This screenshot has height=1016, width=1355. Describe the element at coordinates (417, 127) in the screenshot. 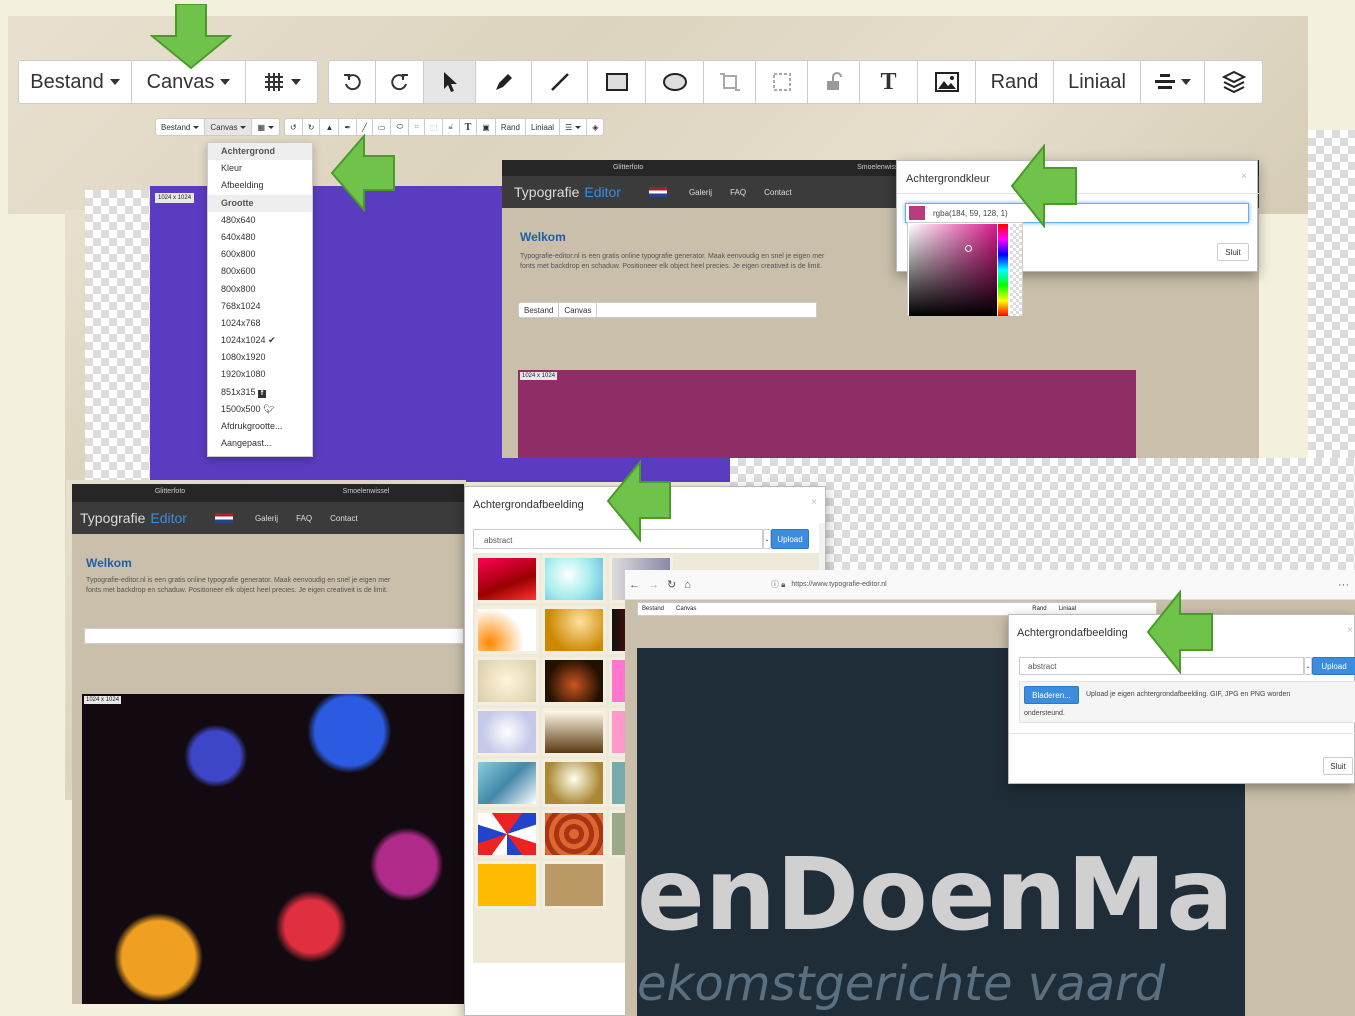

I see `crop-tool-small: ⌗` at that location.